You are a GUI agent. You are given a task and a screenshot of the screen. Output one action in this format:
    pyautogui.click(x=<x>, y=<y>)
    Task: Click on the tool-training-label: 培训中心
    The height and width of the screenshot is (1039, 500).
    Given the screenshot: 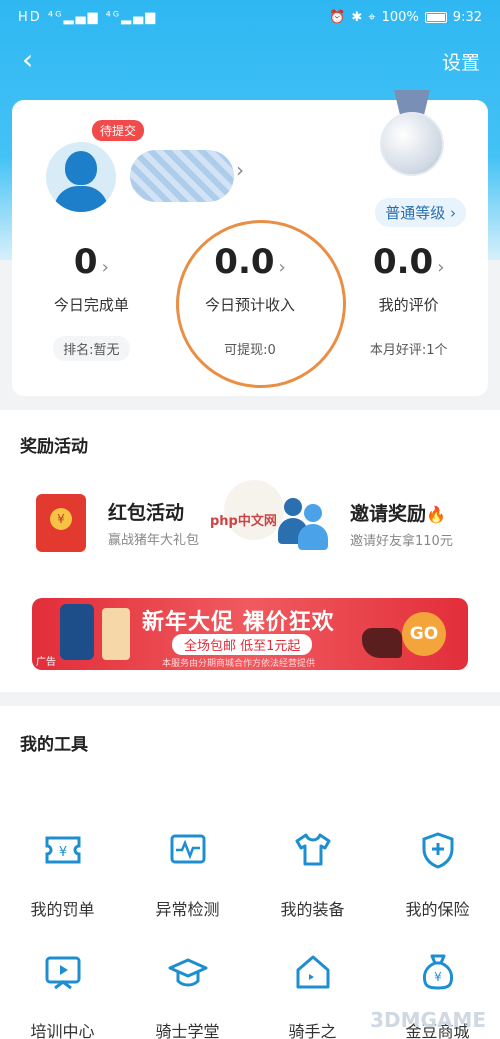 What is the action you would take?
    pyautogui.click(x=62, y=1030)
    